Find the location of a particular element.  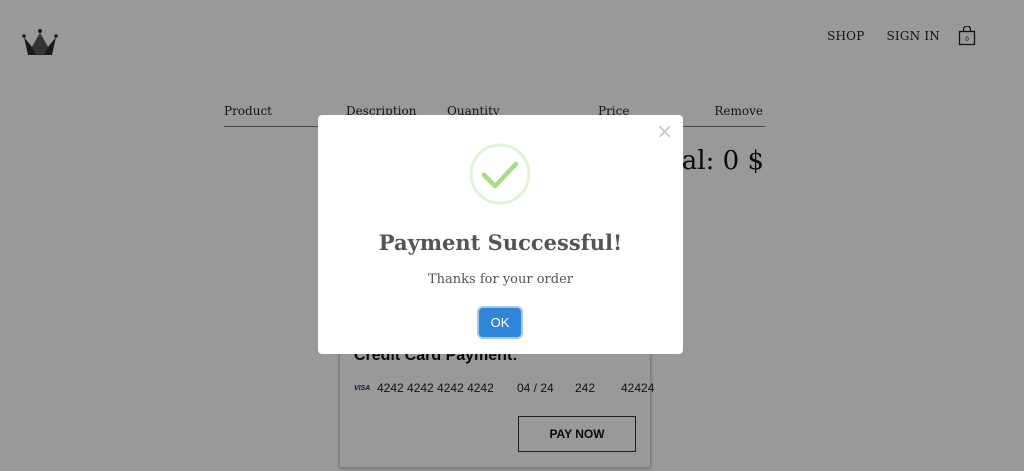

dialog-title: Payment Successful! is located at coordinates (500, 242).